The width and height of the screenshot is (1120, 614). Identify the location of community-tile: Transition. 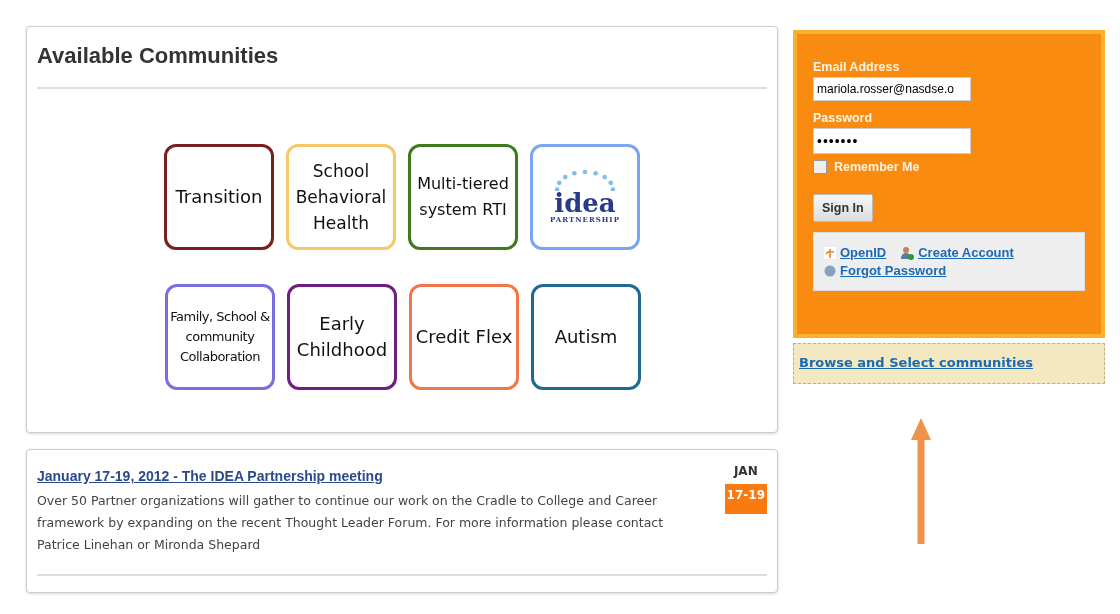
(219, 197).